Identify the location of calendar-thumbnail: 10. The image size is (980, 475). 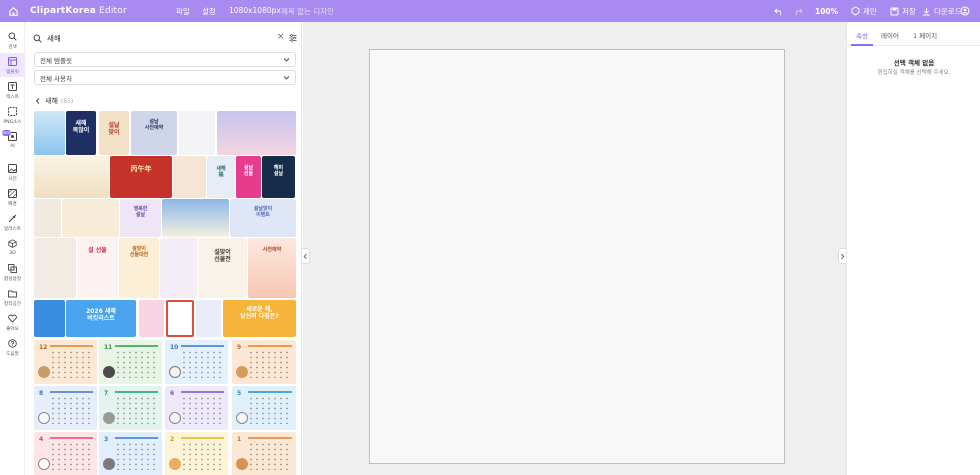
(196, 362).